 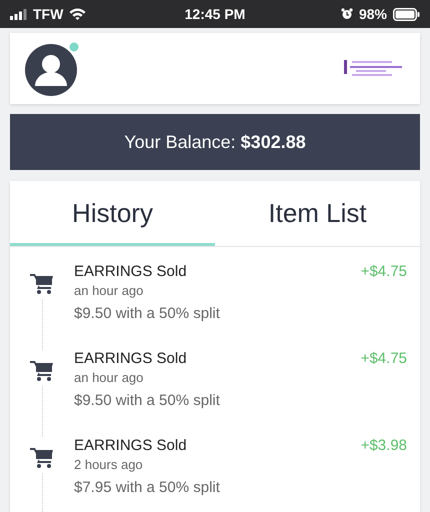 What do you see at coordinates (406, 14) in the screenshot?
I see `battery-icon` at bounding box center [406, 14].